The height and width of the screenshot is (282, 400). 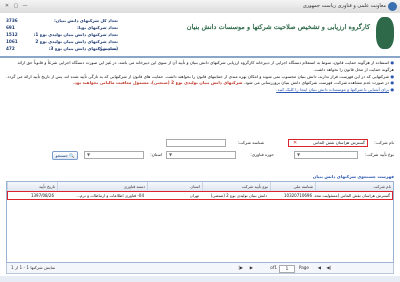 What do you see at coordinates (75, 34) in the screenshot?
I see `stat-label: تعداد شرکتهای دانش بنیان تولیدی نوع 1:` at bounding box center [75, 34].